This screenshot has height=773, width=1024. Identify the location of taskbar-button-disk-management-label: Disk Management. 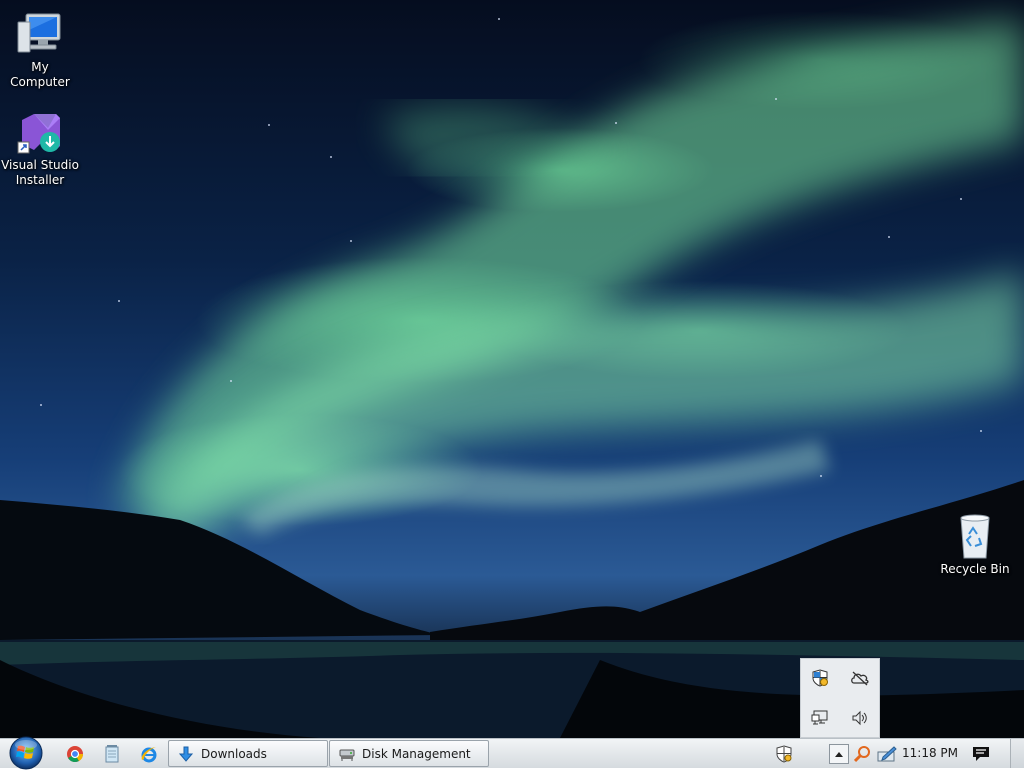
(416, 753).